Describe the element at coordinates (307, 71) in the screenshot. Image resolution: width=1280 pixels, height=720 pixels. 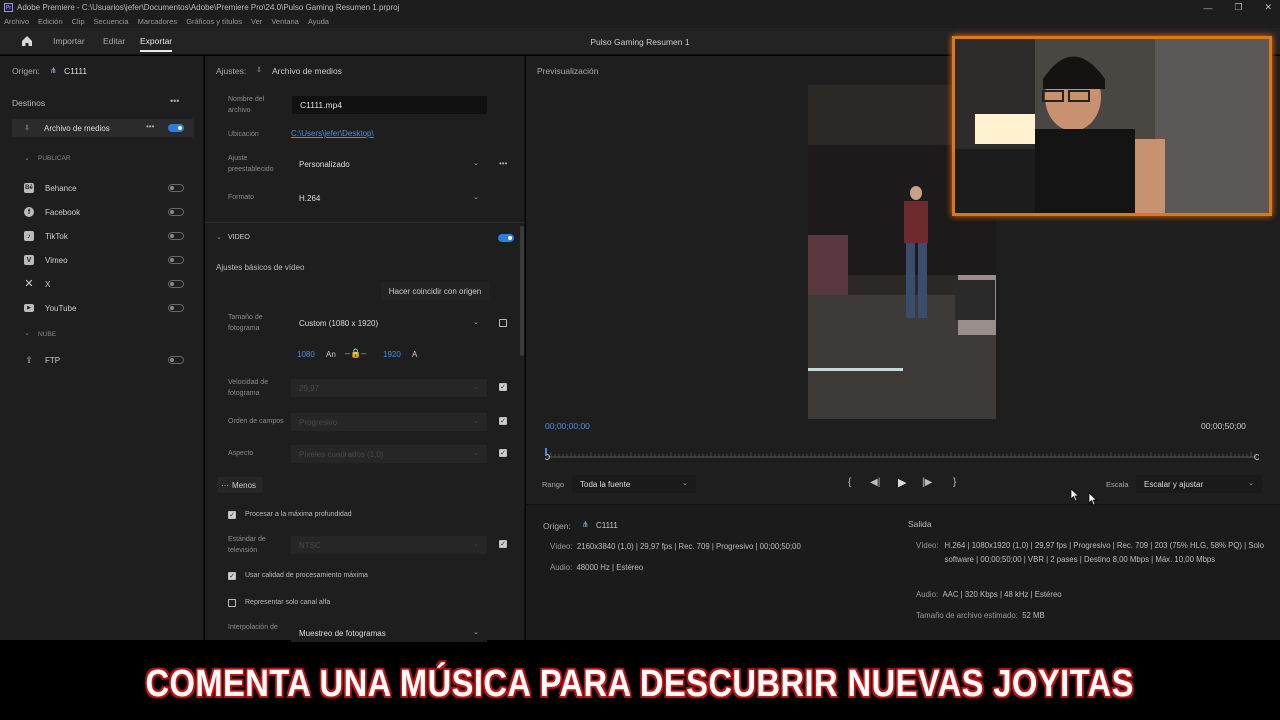
I see `settings-value: Archivo de medios` at that location.